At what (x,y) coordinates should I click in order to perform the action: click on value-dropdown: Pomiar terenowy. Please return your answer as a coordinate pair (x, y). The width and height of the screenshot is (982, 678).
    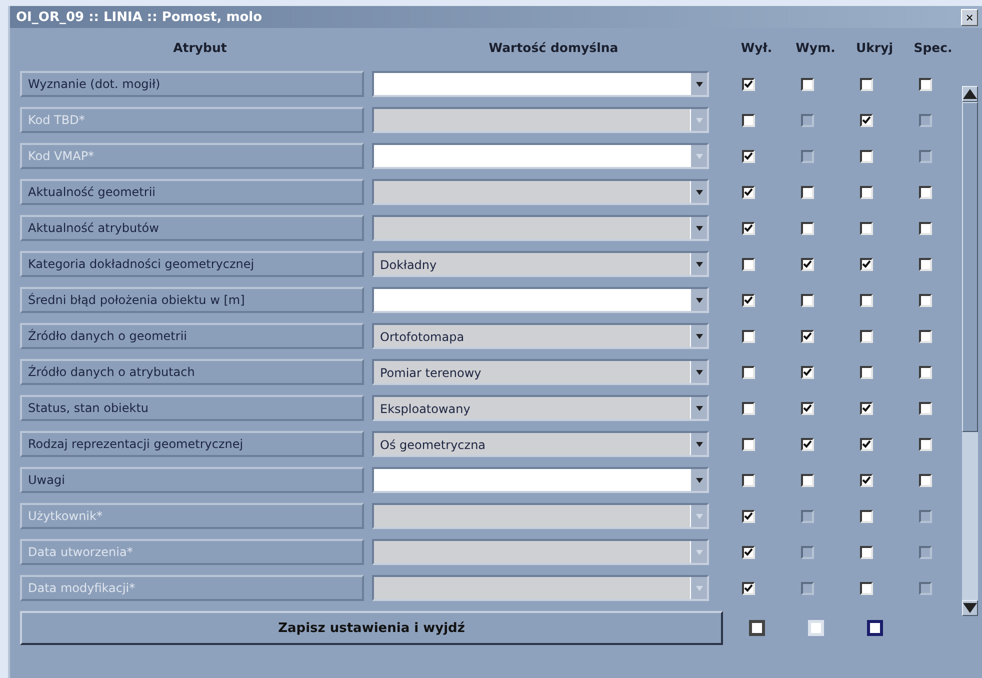
    Looking at the image, I should click on (540, 372).